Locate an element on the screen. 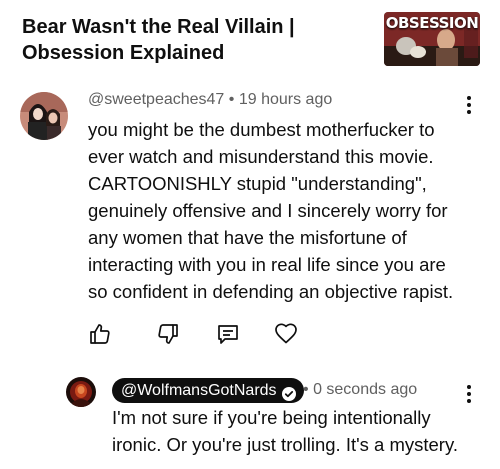 This screenshot has width=500, height=469. reply-avatar-image is located at coordinates (81, 392).